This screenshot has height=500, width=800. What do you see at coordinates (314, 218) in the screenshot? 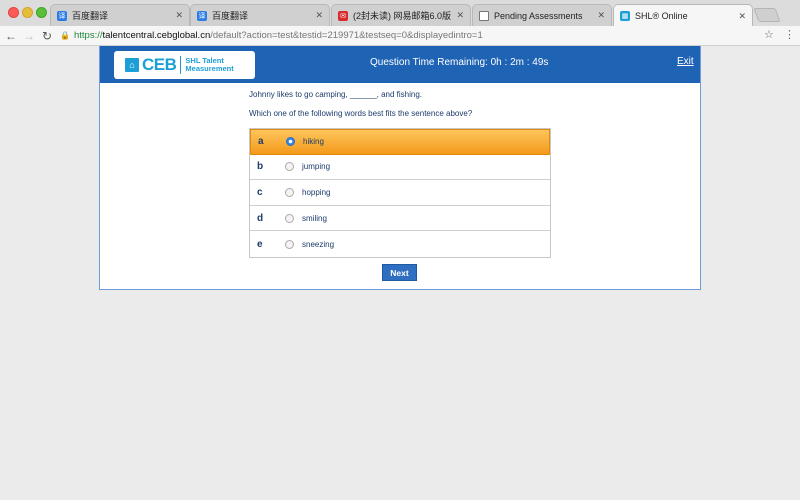
I see `option-text: smiling` at bounding box center [314, 218].